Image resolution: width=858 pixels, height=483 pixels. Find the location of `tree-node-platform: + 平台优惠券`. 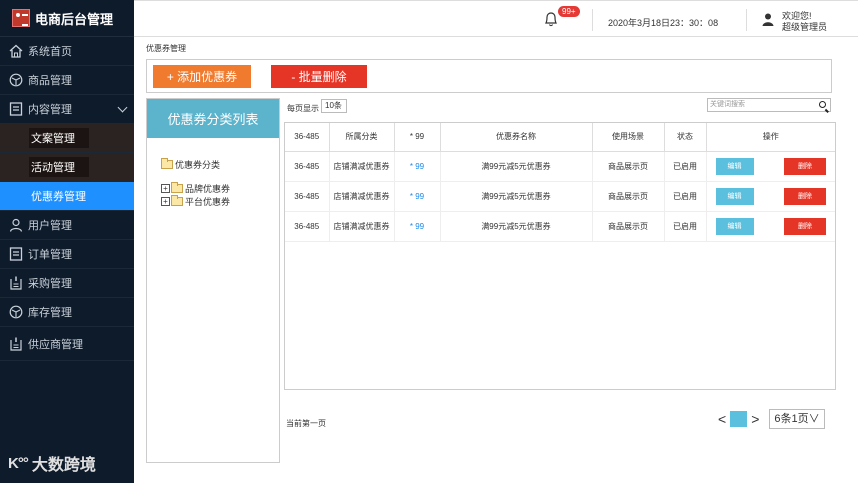

tree-node-platform: + 平台优惠券 is located at coordinates (220, 201).